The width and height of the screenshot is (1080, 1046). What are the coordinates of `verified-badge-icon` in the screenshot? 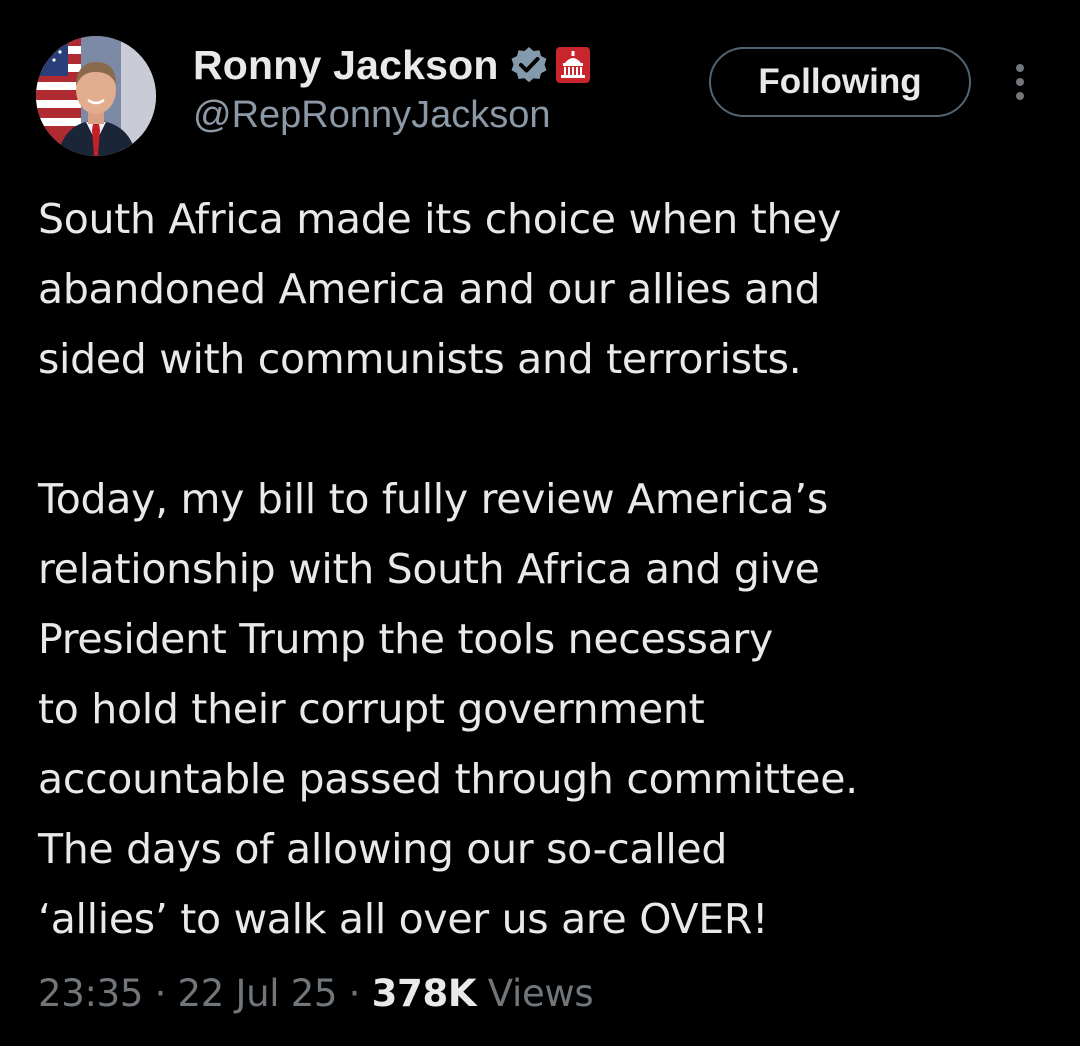 It's located at (529, 65).